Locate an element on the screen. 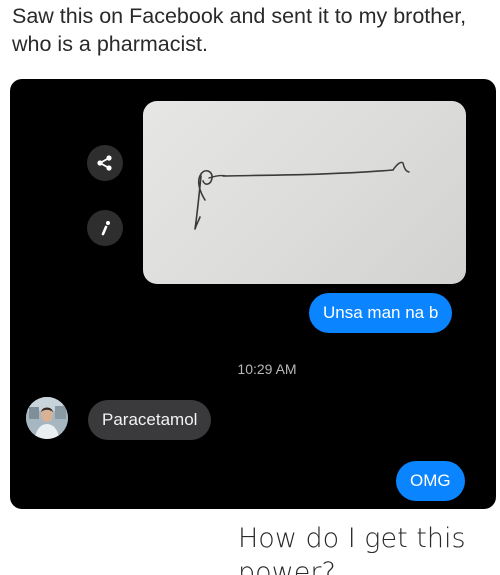 The width and height of the screenshot is (500, 575). message-bubble-incoming: Paracetamol is located at coordinates (150, 420).